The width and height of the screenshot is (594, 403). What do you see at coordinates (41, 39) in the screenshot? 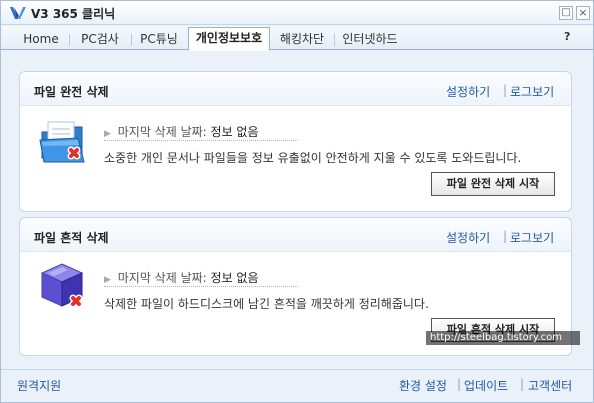
I see `tab-home: Home` at bounding box center [41, 39].